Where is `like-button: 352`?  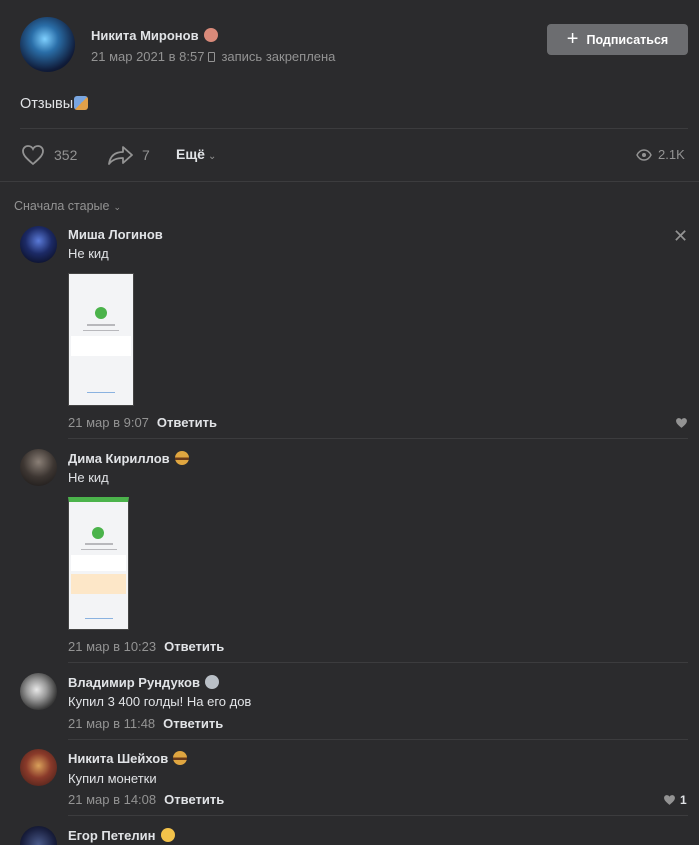 like-button: 352 is located at coordinates (48, 155).